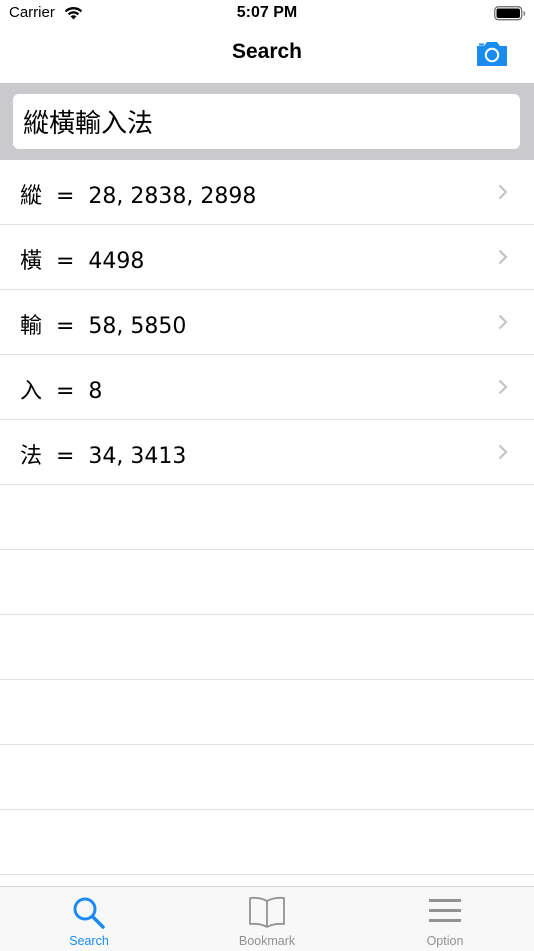 This screenshot has width=534, height=951. I want to click on battery-icon, so click(510, 15).